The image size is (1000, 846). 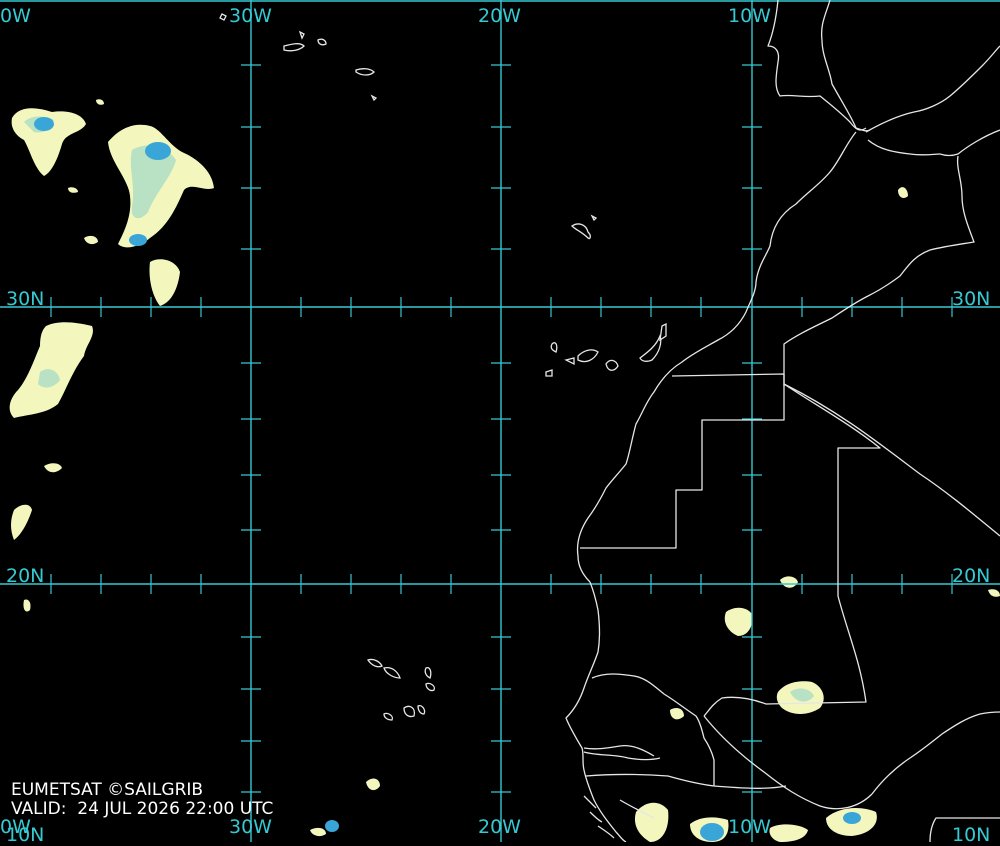 I want to click on lon-label-bottom-10w: 10W, so click(x=749, y=827).